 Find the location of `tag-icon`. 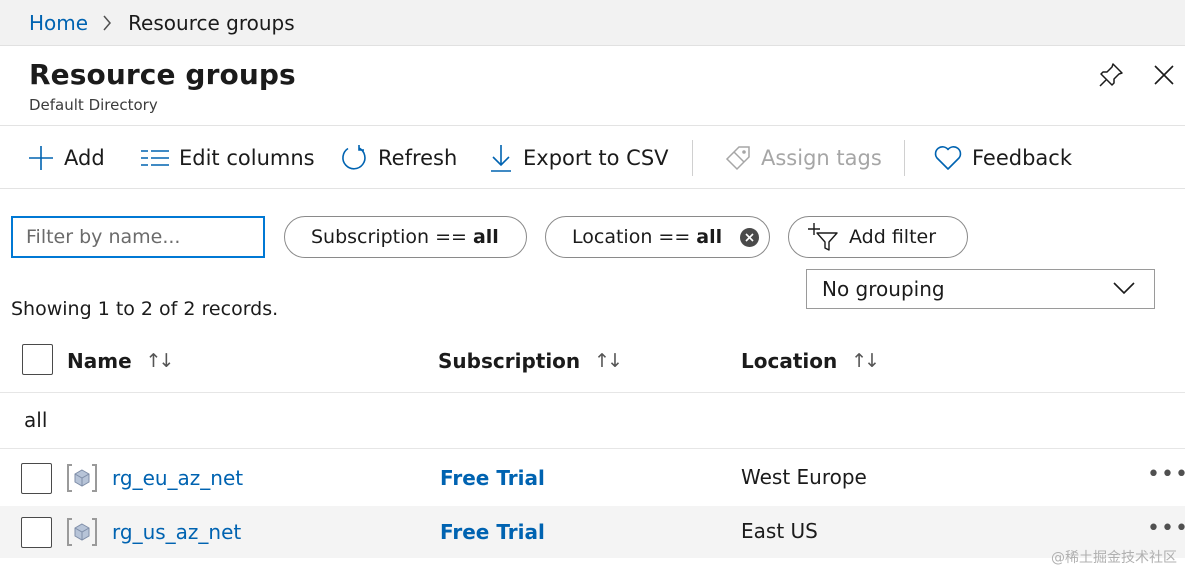

tag-icon is located at coordinates (737, 158).